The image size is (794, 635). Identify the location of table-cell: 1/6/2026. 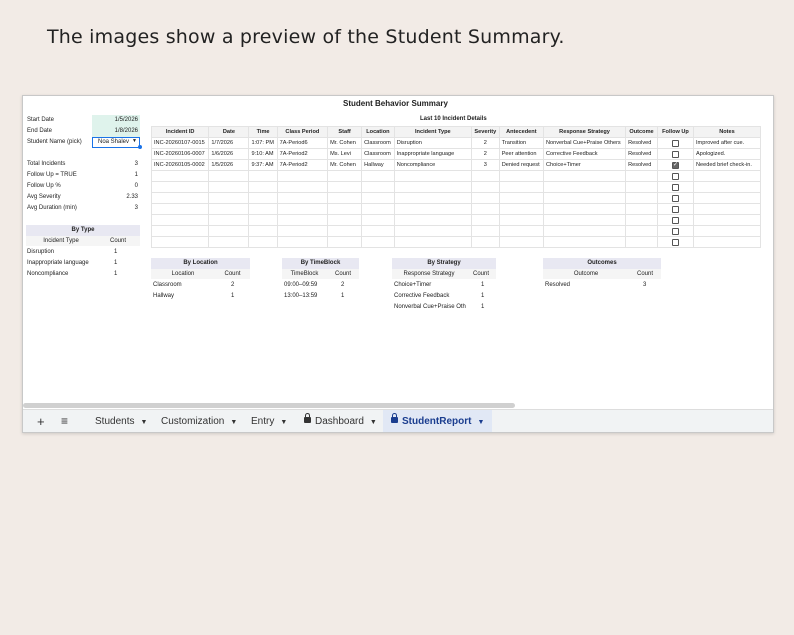
(229, 154).